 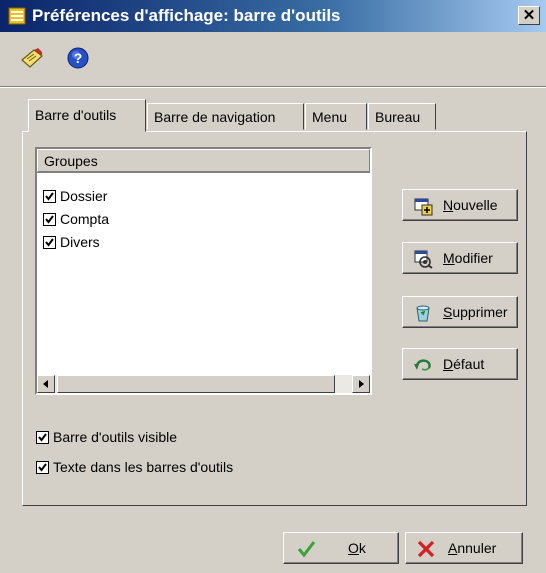 I want to click on tab-menu: Menu, so click(x=336, y=116).